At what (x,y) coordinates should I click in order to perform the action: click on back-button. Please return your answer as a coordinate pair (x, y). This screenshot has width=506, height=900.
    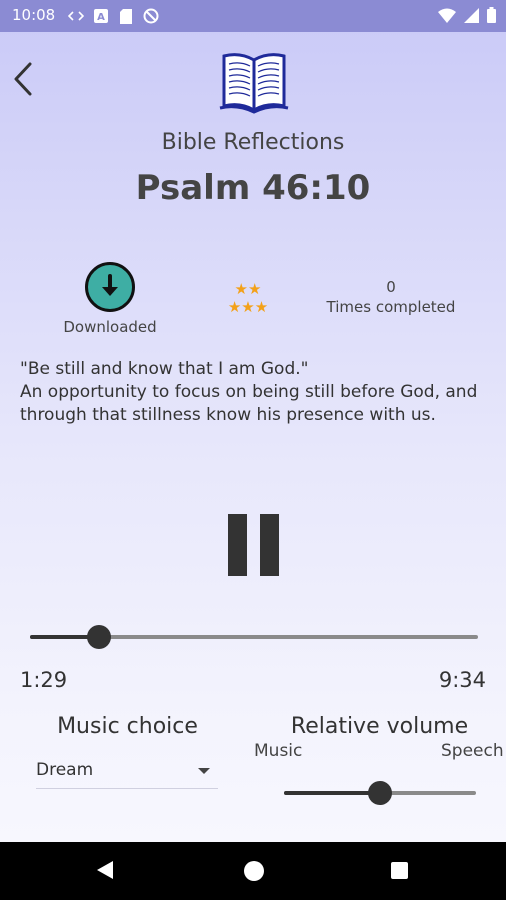
    Looking at the image, I should click on (24, 79).